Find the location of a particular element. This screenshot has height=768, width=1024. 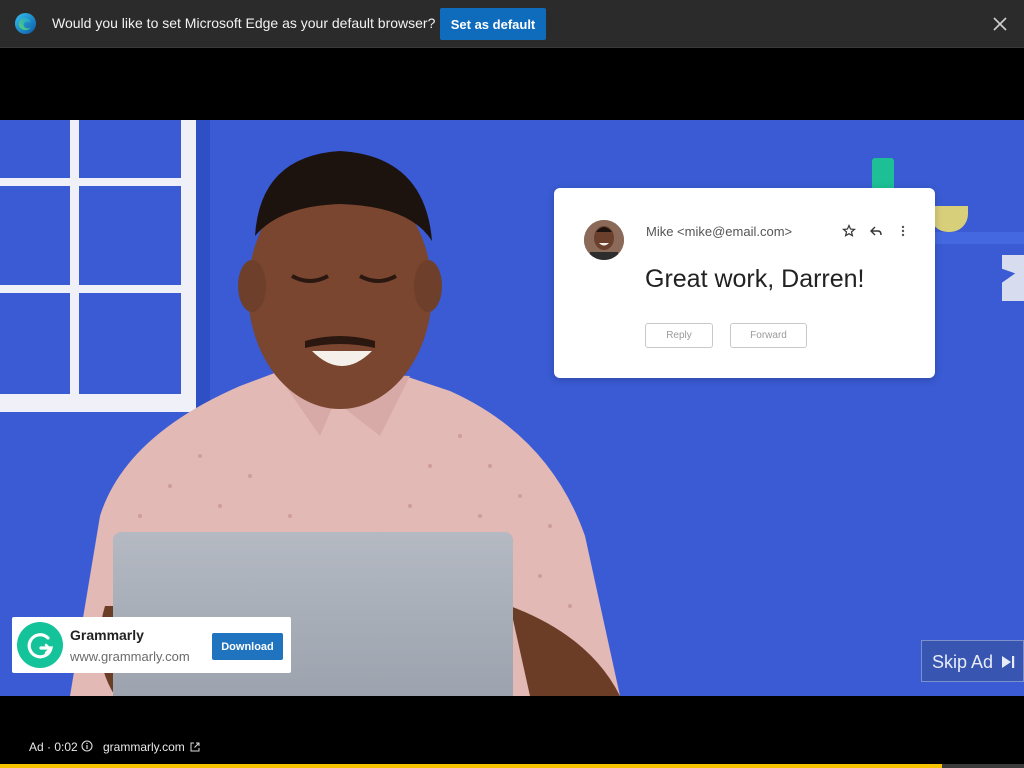

advertiser-domain-link: grammarly.com is located at coordinates (144, 747).